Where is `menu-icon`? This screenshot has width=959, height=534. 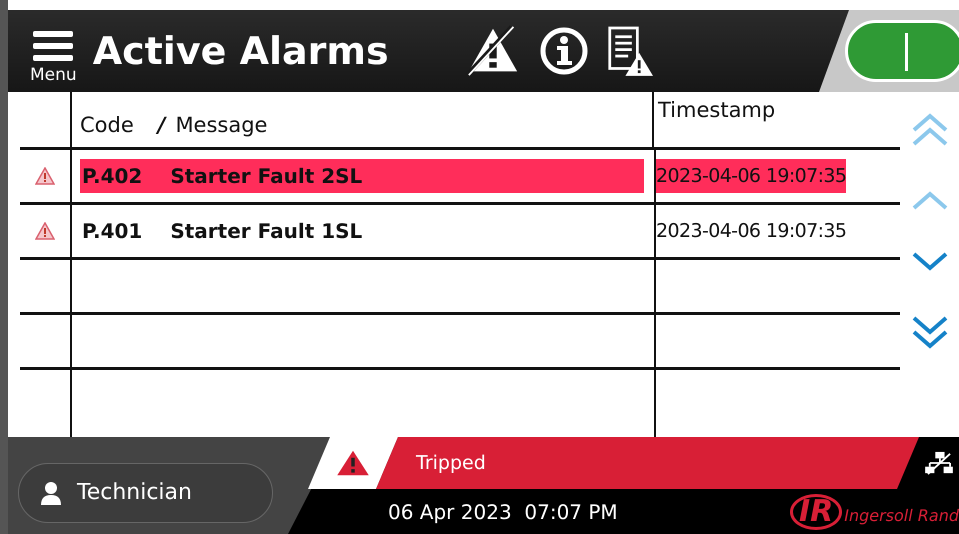 menu-icon is located at coordinates (53, 46).